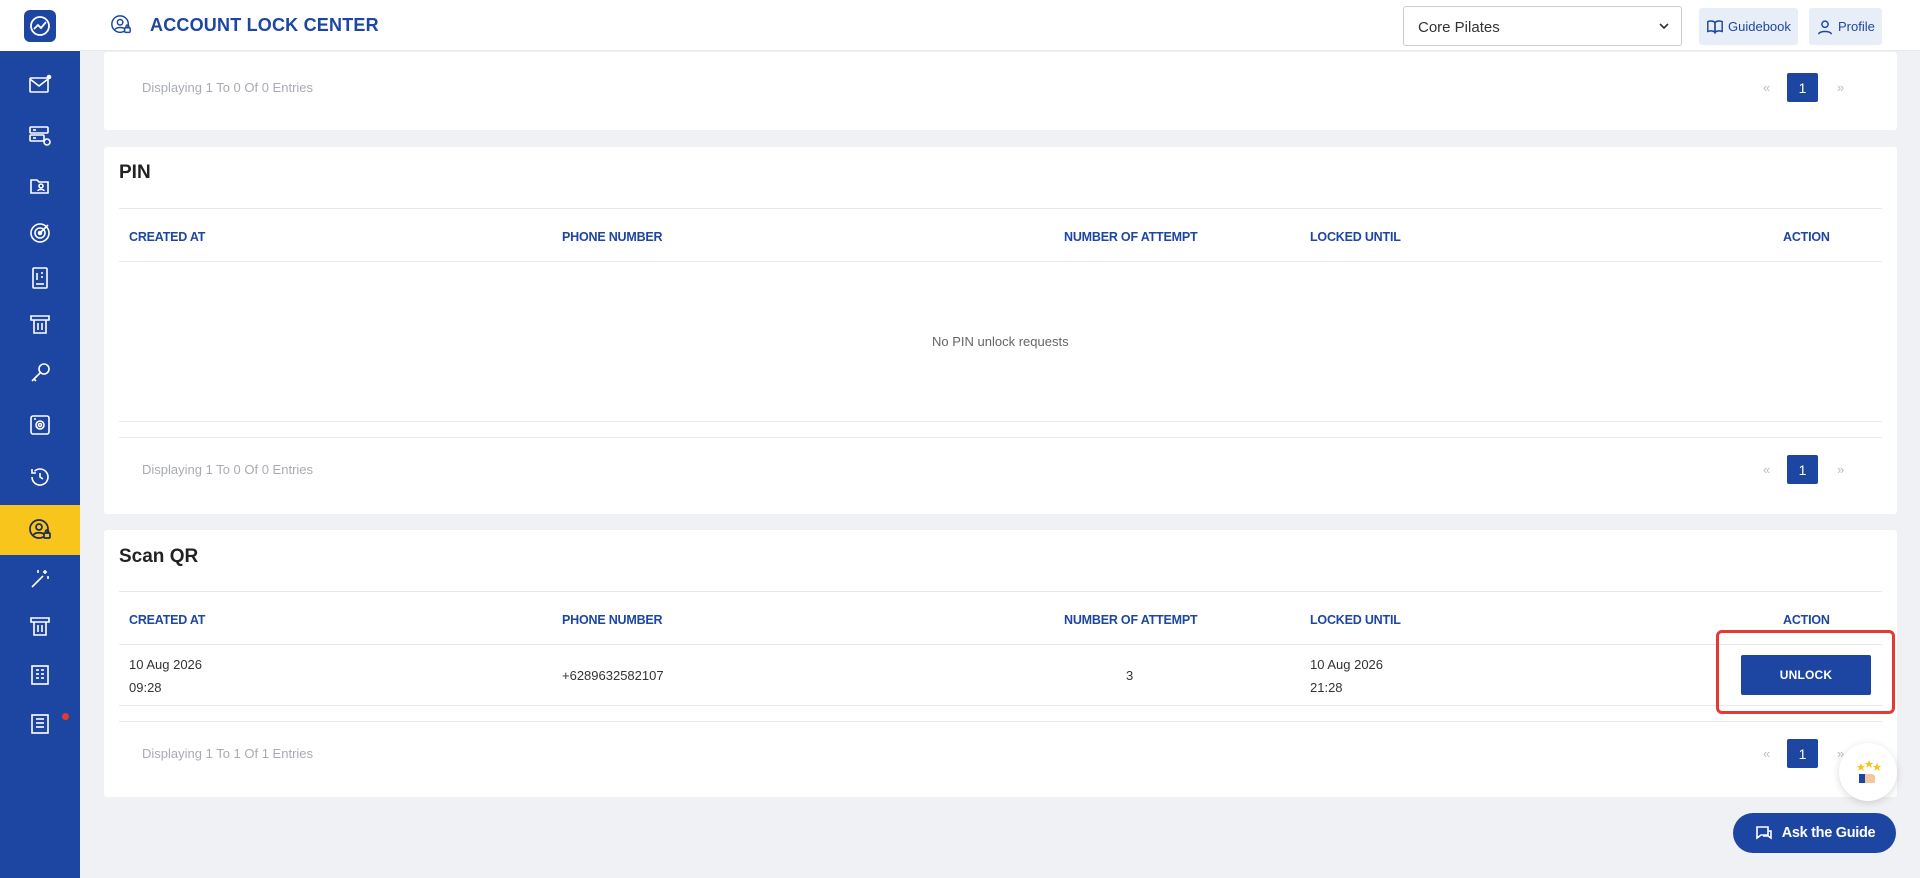  I want to click on magic-wand-icon, so click(40, 579).